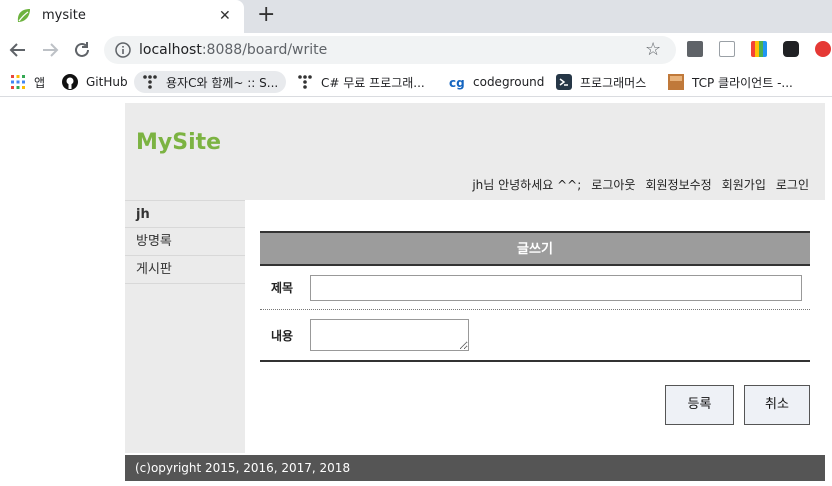 Image resolution: width=832 pixels, height=486 pixels. I want to click on login-link: 로그인, so click(792, 184).